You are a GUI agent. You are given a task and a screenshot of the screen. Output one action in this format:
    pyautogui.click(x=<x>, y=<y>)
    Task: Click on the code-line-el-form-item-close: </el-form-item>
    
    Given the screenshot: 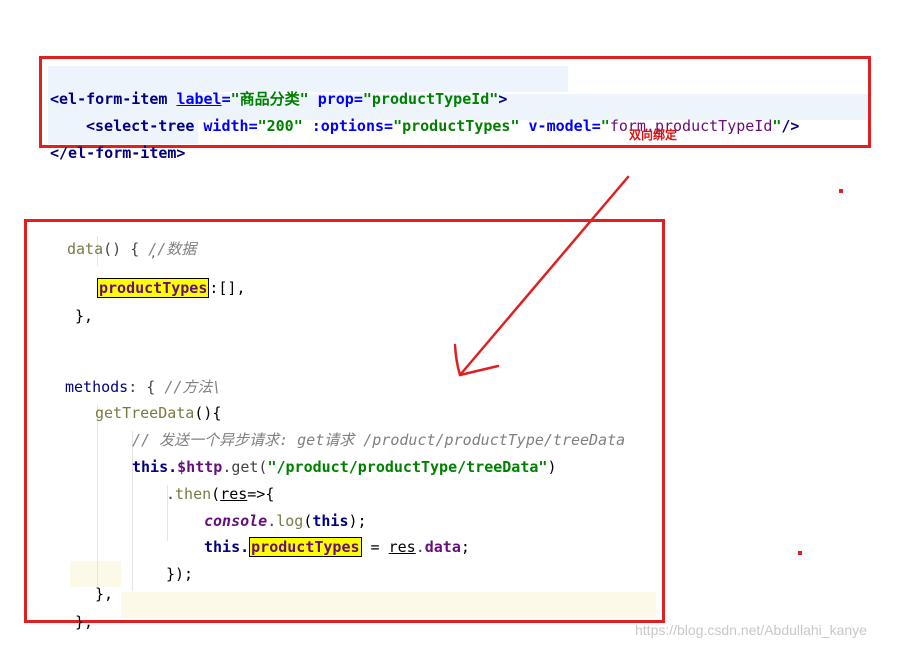 What is the action you would take?
    pyautogui.click(x=118, y=153)
    